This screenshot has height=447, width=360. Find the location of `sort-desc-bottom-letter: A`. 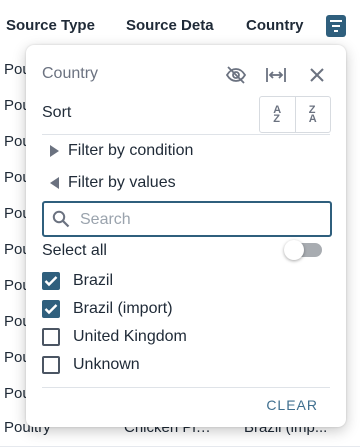

sort-desc-bottom-letter: A is located at coordinates (312, 118).